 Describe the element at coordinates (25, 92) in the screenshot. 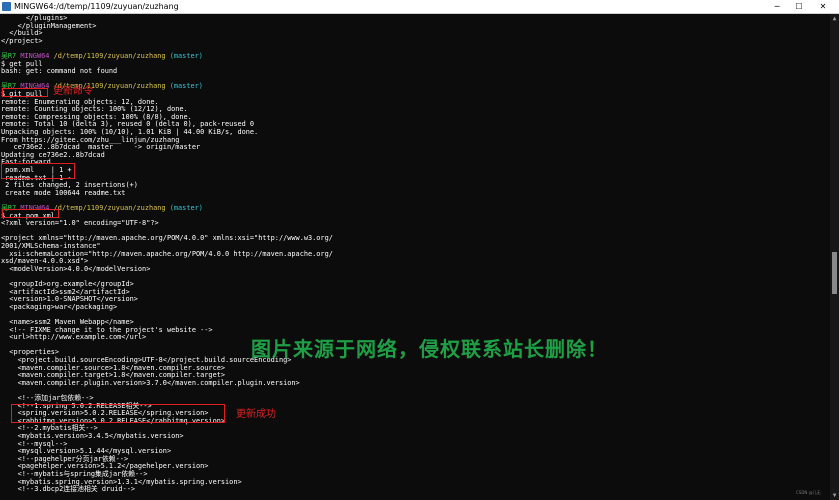

I see `git-pull-highlight-box` at that location.